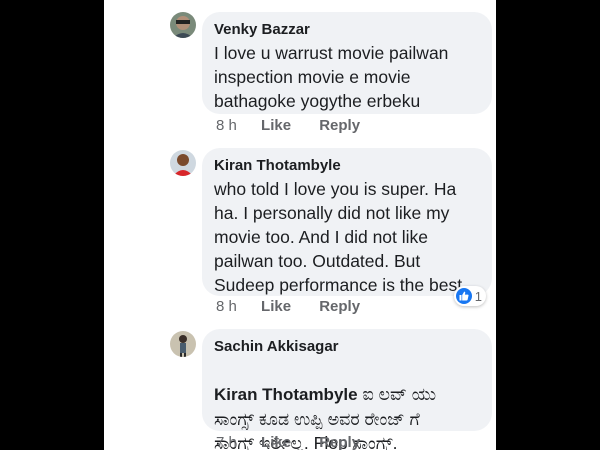  I want to click on comment-time: 7 h, so click(226, 441).